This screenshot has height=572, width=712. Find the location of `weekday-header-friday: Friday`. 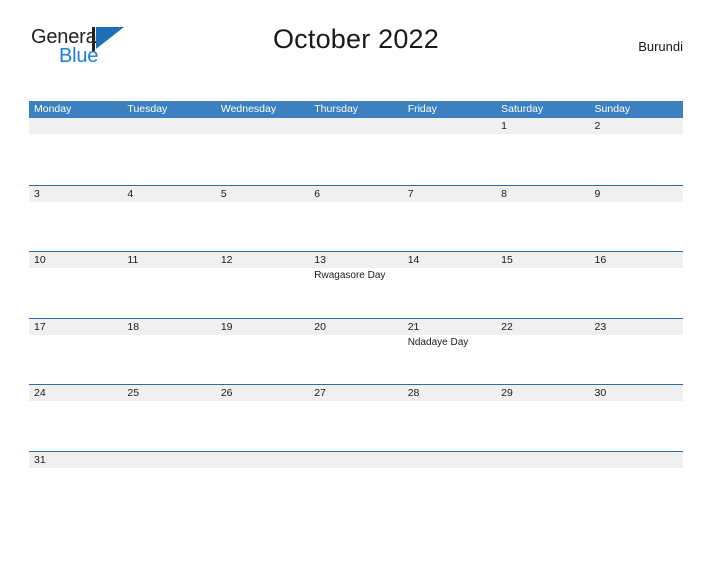

weekday-header-friday: Friday is located at coordinates (422, 109).